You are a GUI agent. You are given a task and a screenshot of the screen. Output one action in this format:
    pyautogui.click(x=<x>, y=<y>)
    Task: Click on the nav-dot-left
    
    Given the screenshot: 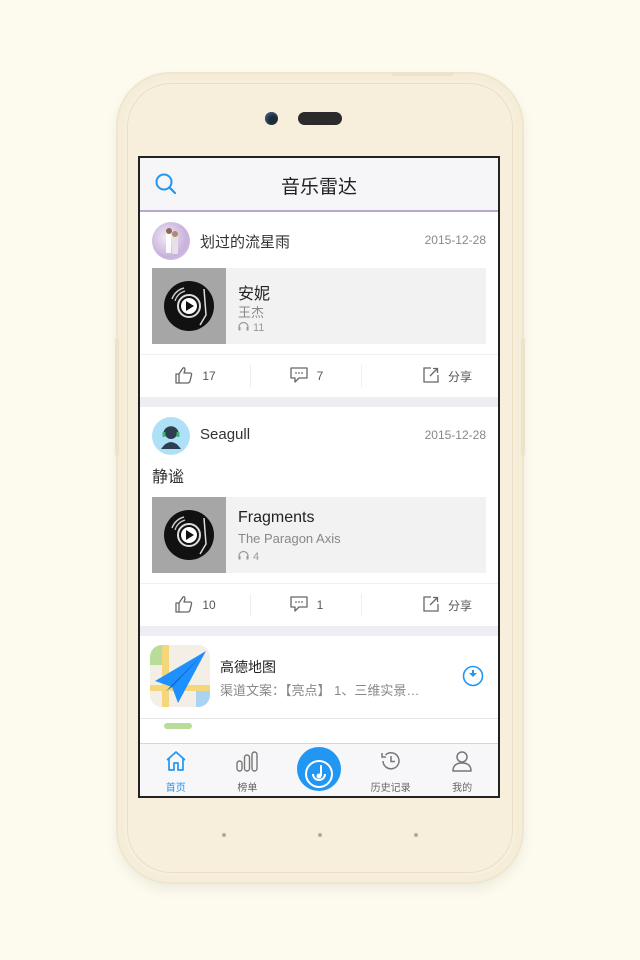 What is the action you would take?
    pyautogui.click(x=224, y=835)
    